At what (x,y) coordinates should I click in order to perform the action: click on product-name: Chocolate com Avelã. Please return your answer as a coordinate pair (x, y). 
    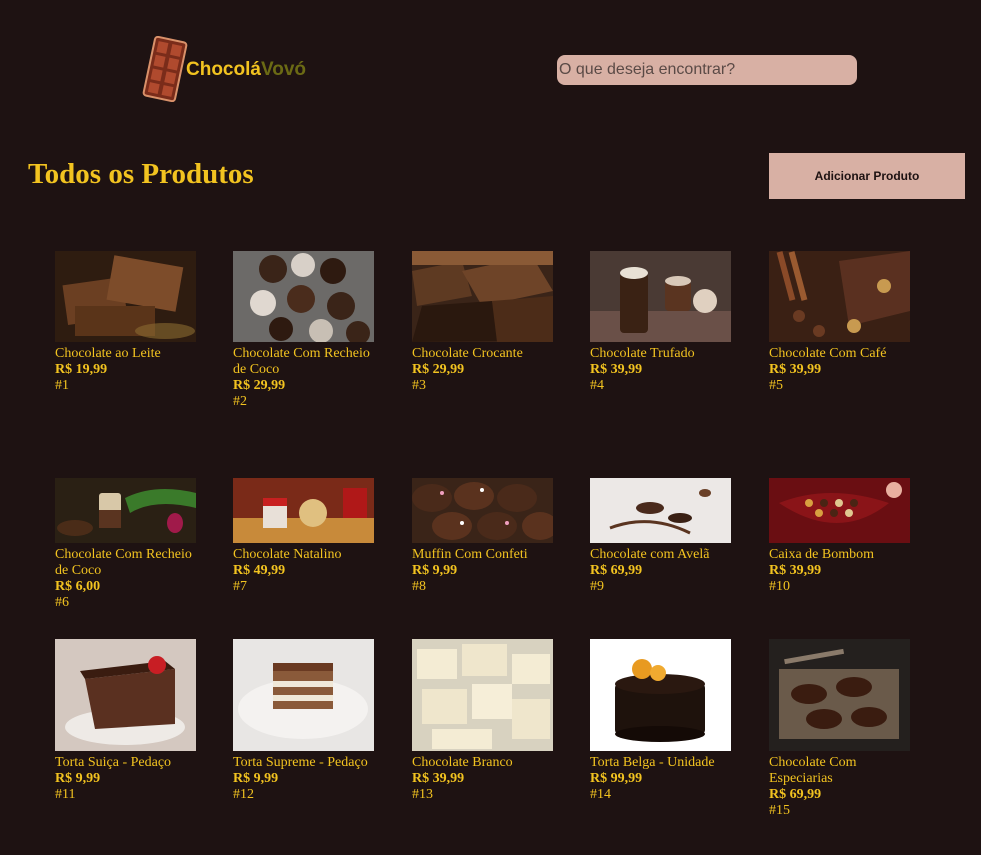
    Looking at the image, I should click on (660, 555).